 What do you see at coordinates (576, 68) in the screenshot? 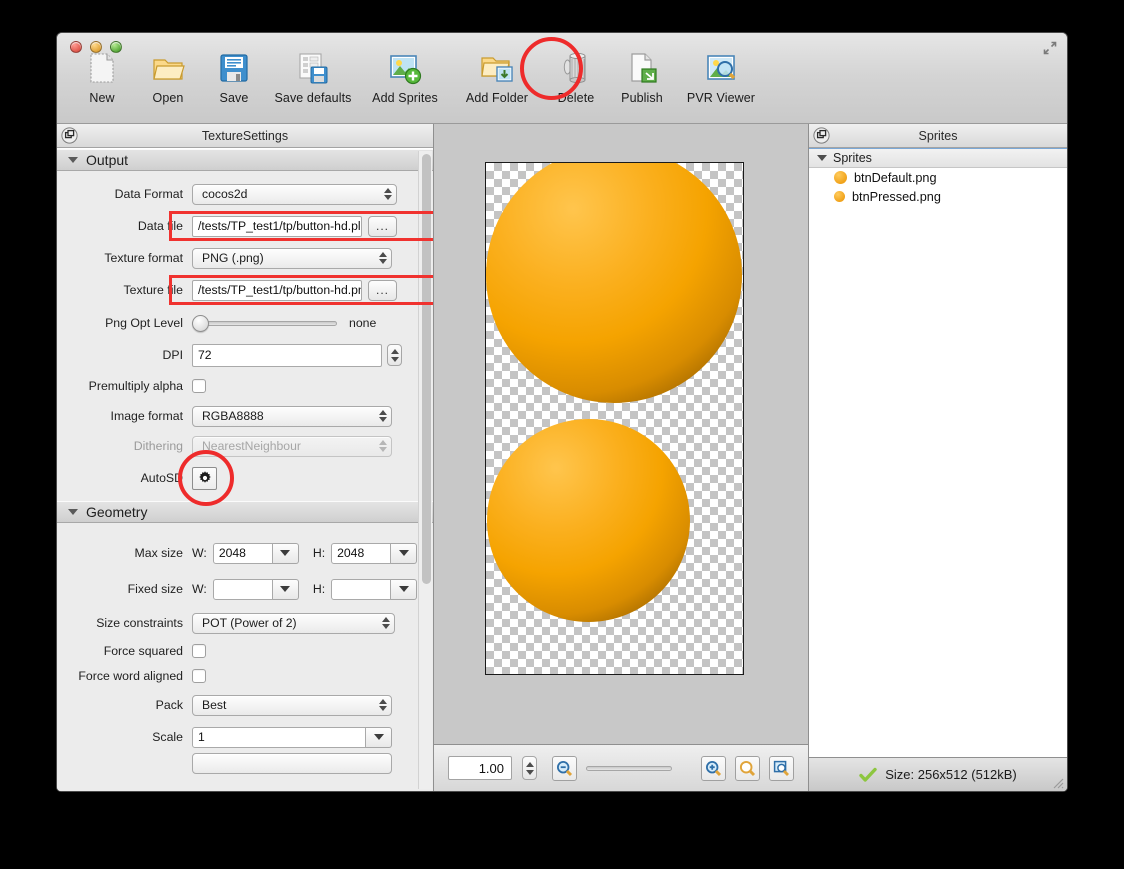
I see `trash-delete-icon` at bounding box center [576, 68].